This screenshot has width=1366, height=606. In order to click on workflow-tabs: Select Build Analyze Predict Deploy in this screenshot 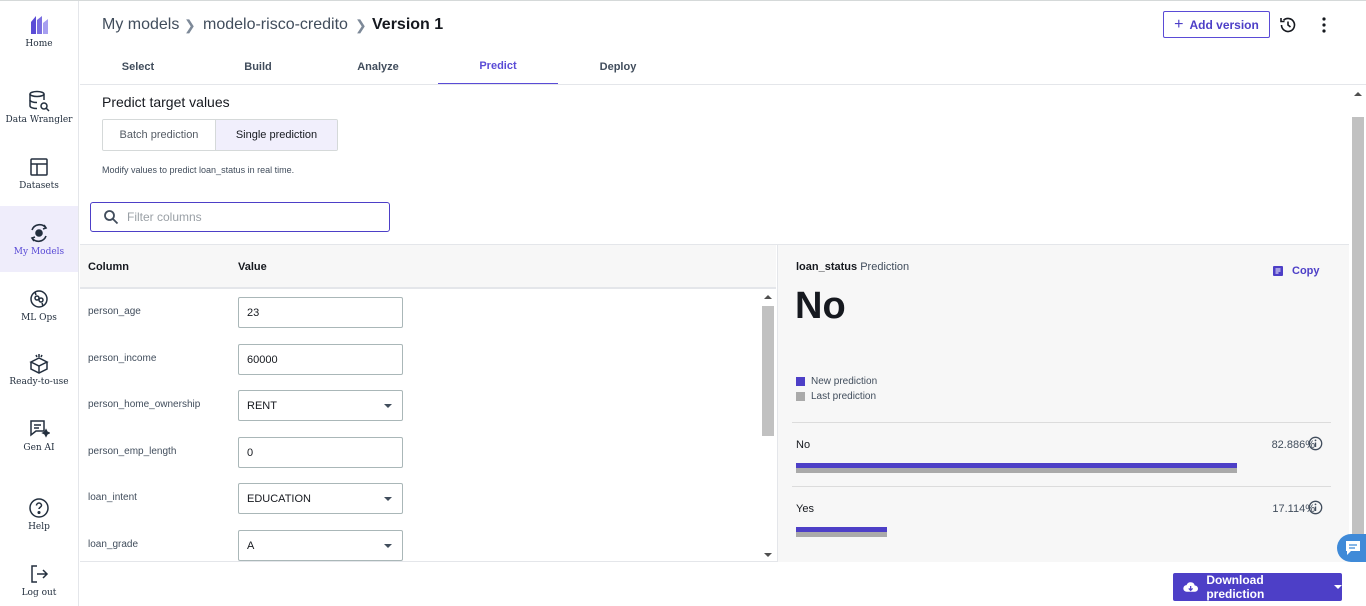, I will do `click(723, 67)`.